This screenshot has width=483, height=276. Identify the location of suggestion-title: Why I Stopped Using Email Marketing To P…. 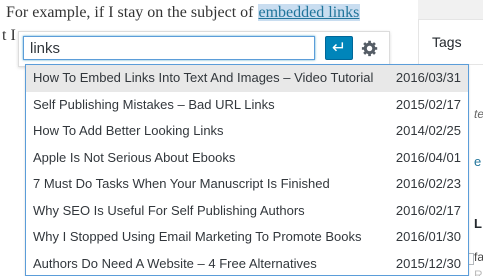
(197, 236).